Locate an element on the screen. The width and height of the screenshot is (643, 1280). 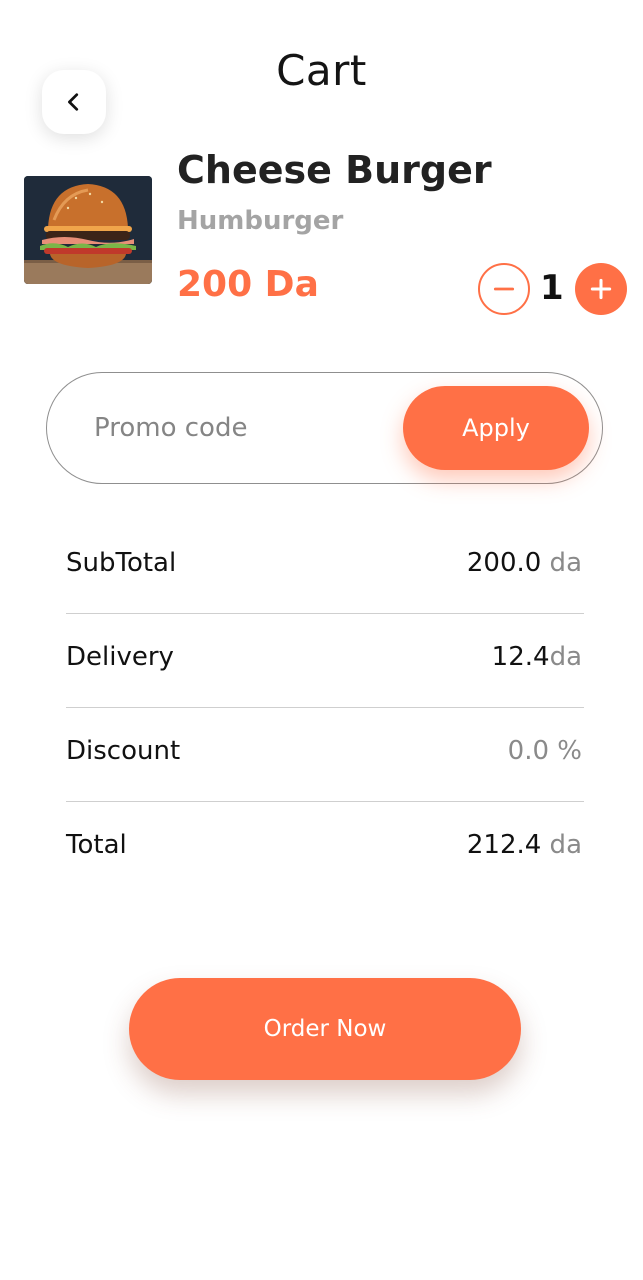
subtotal-label: SubTotal is located at coordinates (121, 563).